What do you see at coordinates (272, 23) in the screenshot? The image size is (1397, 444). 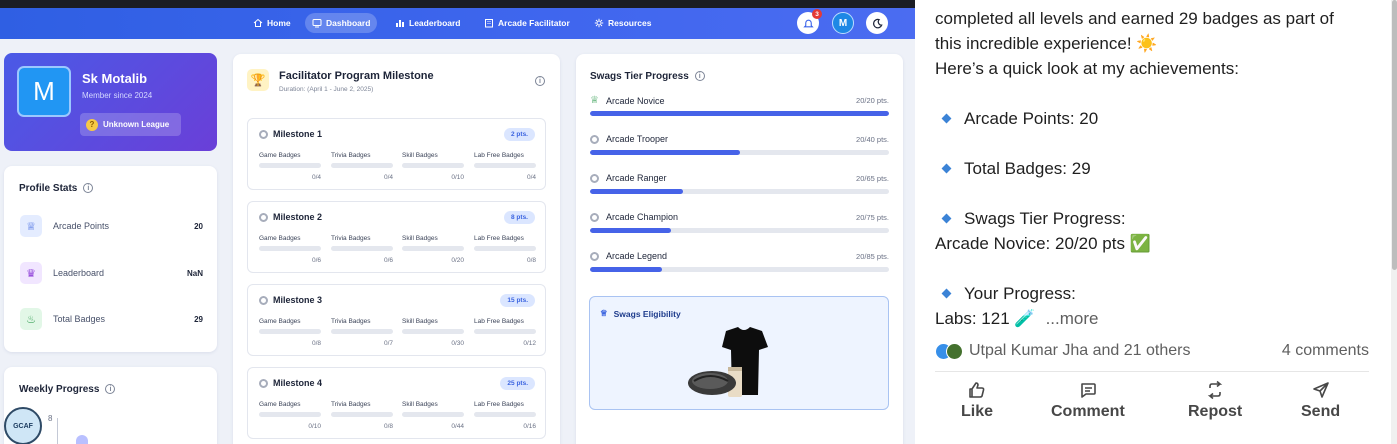 I see `nav-home: Home` at bounding box center [272, 23].